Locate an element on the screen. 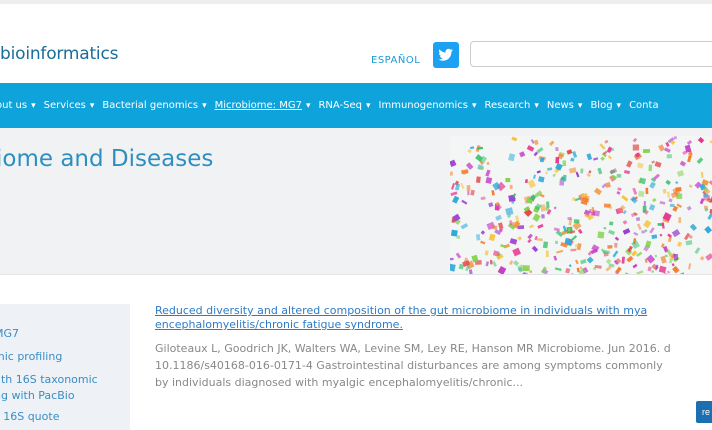 The image size is (712, 430). sidebar-link-pacbio: ng with PacBio is located at coordinates (37, 396).